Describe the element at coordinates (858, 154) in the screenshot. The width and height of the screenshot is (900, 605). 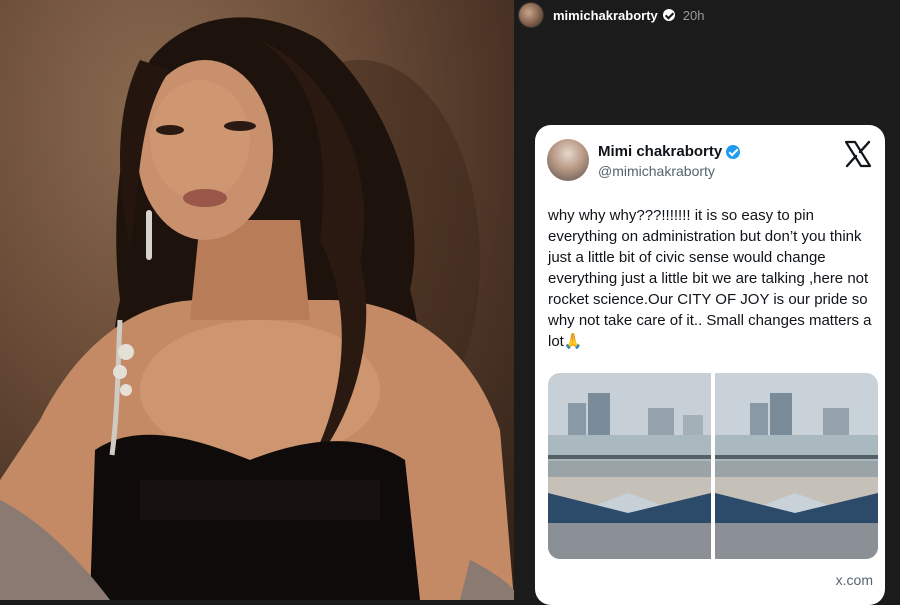
I see `x-logo-icon` at that location.